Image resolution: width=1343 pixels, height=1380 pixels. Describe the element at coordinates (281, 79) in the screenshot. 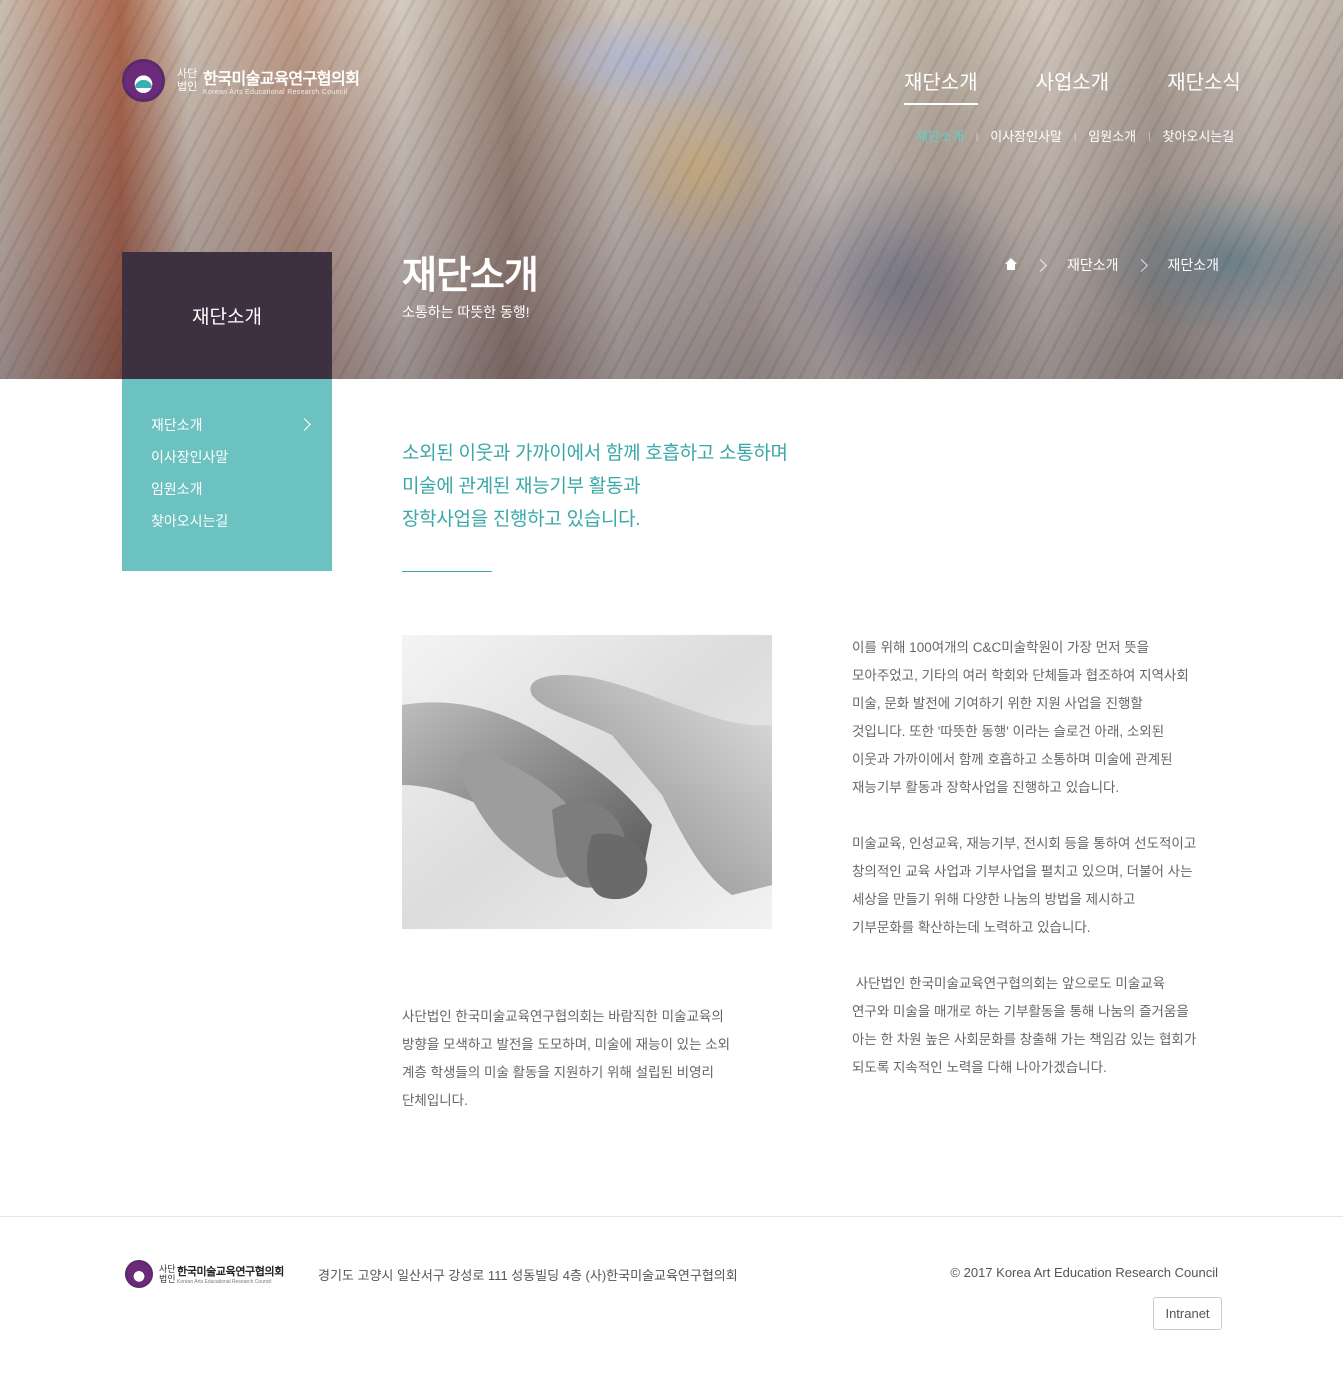

I see `logo-name: 한국미술교육연구협의회` at that location.